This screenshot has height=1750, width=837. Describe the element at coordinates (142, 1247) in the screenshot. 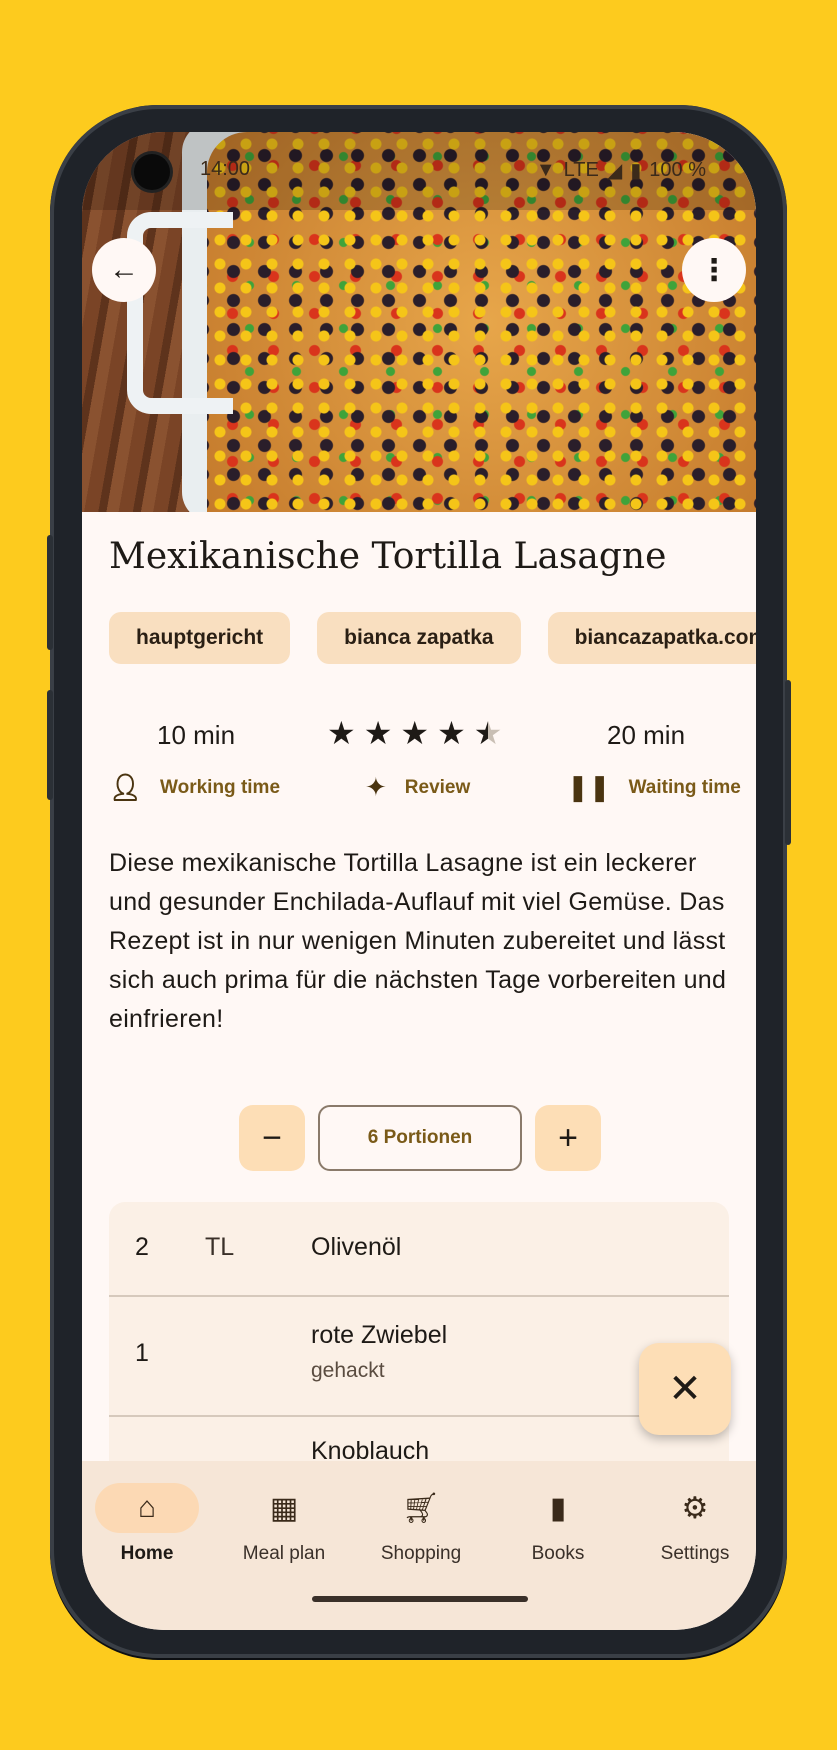

I see `ingredient-amount: 2` at that location.